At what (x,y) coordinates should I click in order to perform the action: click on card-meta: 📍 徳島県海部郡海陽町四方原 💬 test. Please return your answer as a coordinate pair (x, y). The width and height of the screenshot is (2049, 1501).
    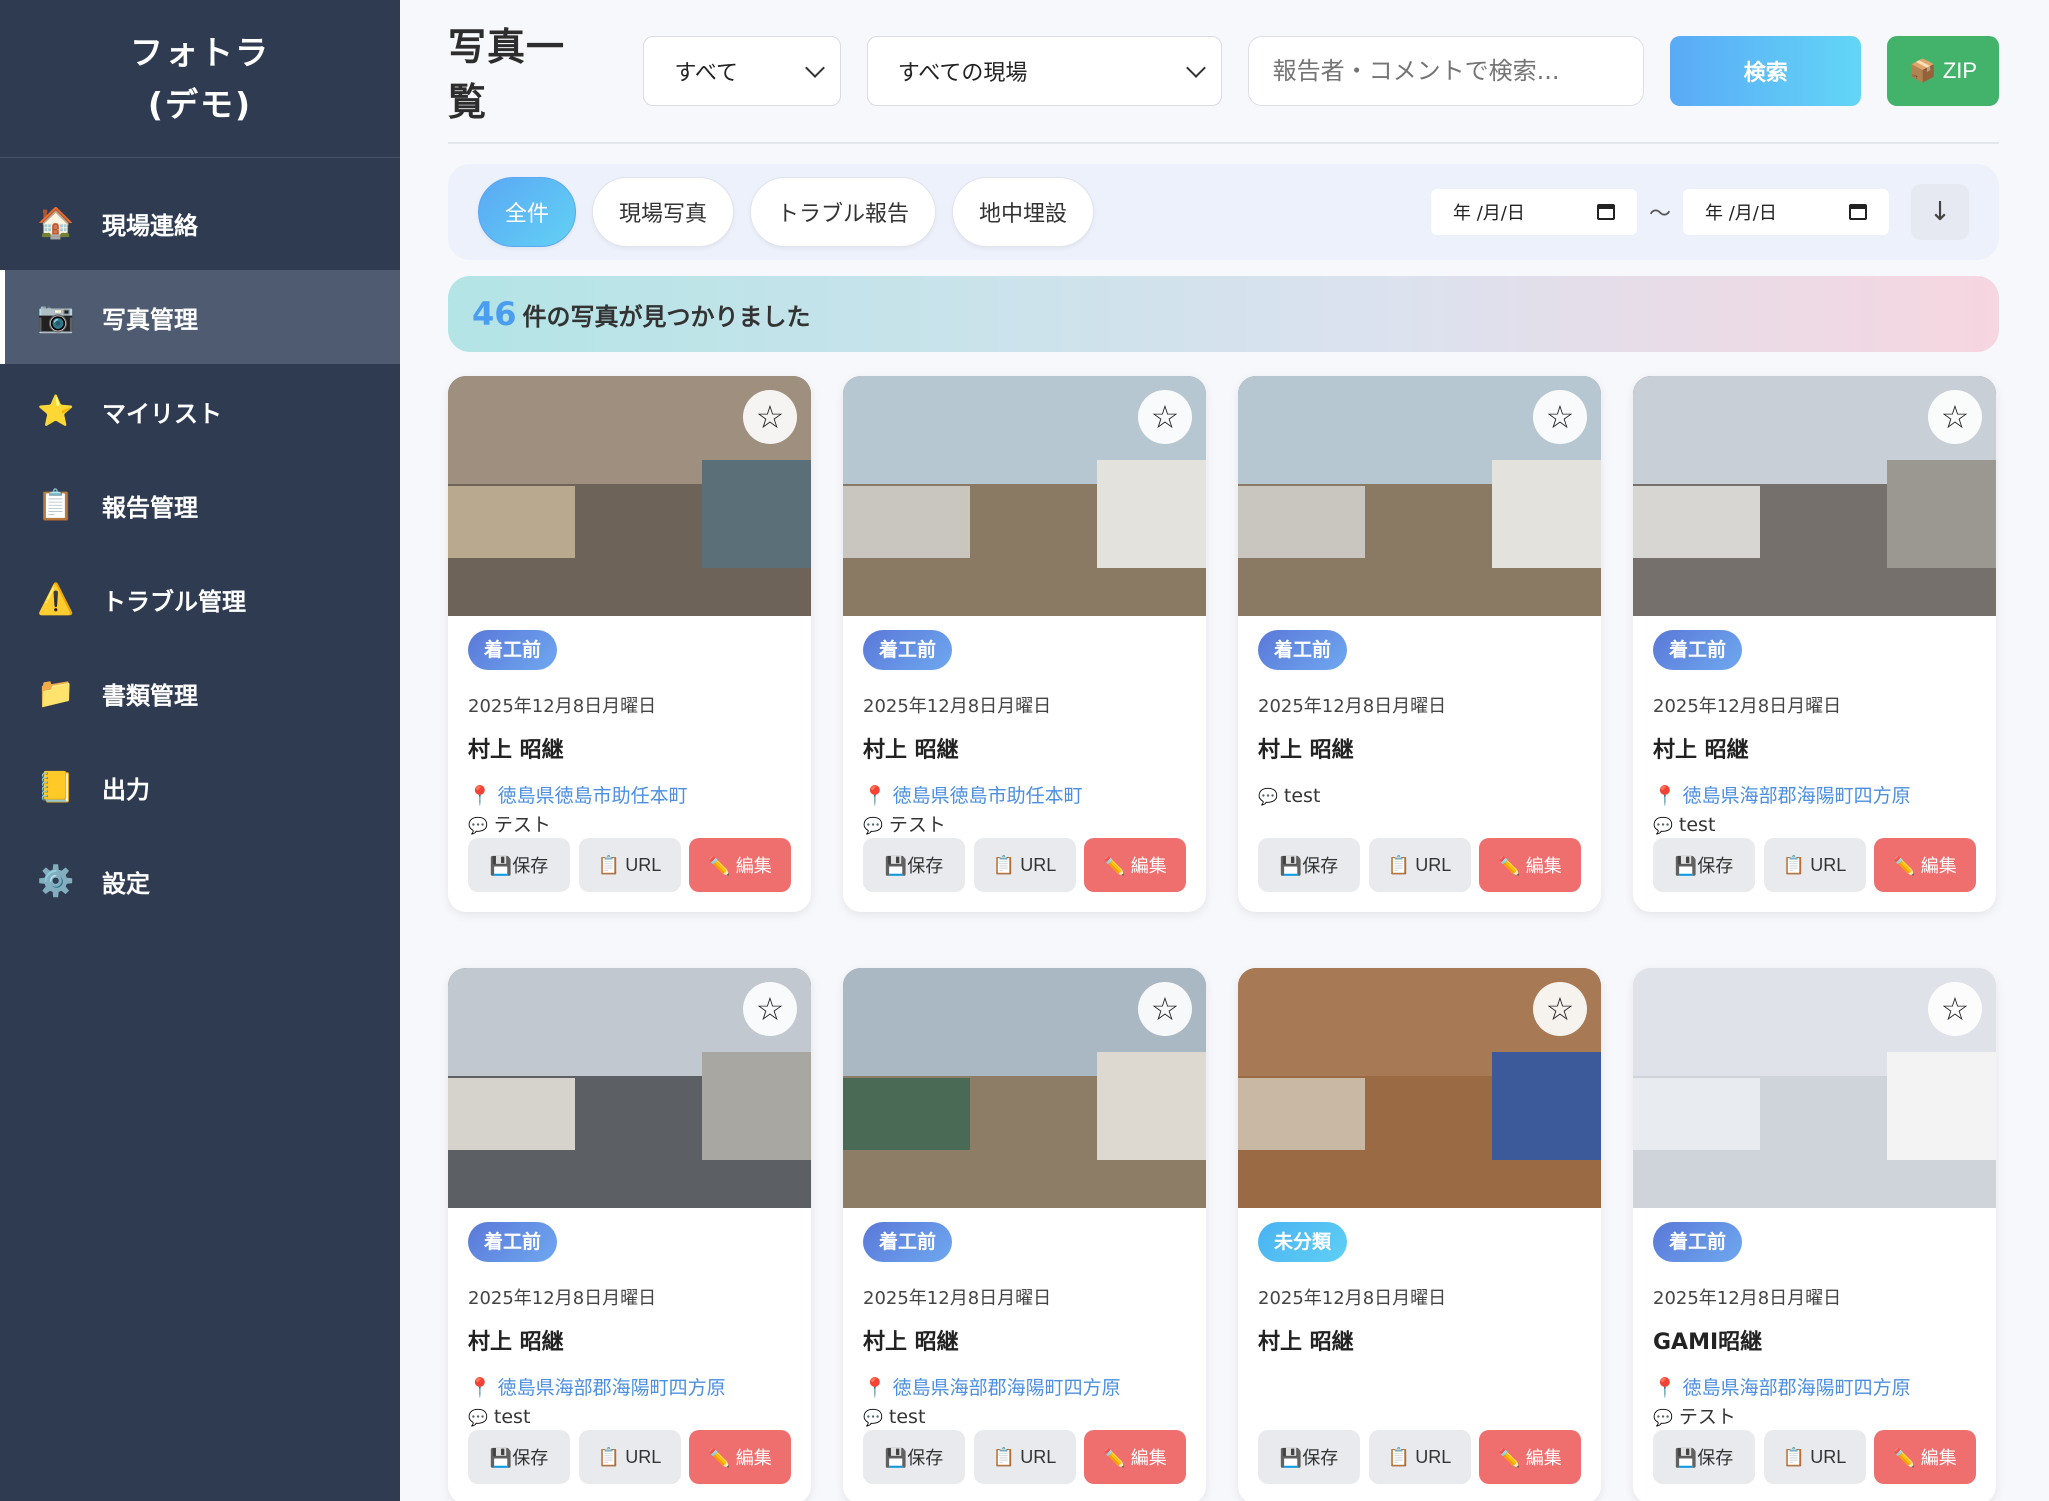
    Looking at the image, I should click on (1024, 1406).